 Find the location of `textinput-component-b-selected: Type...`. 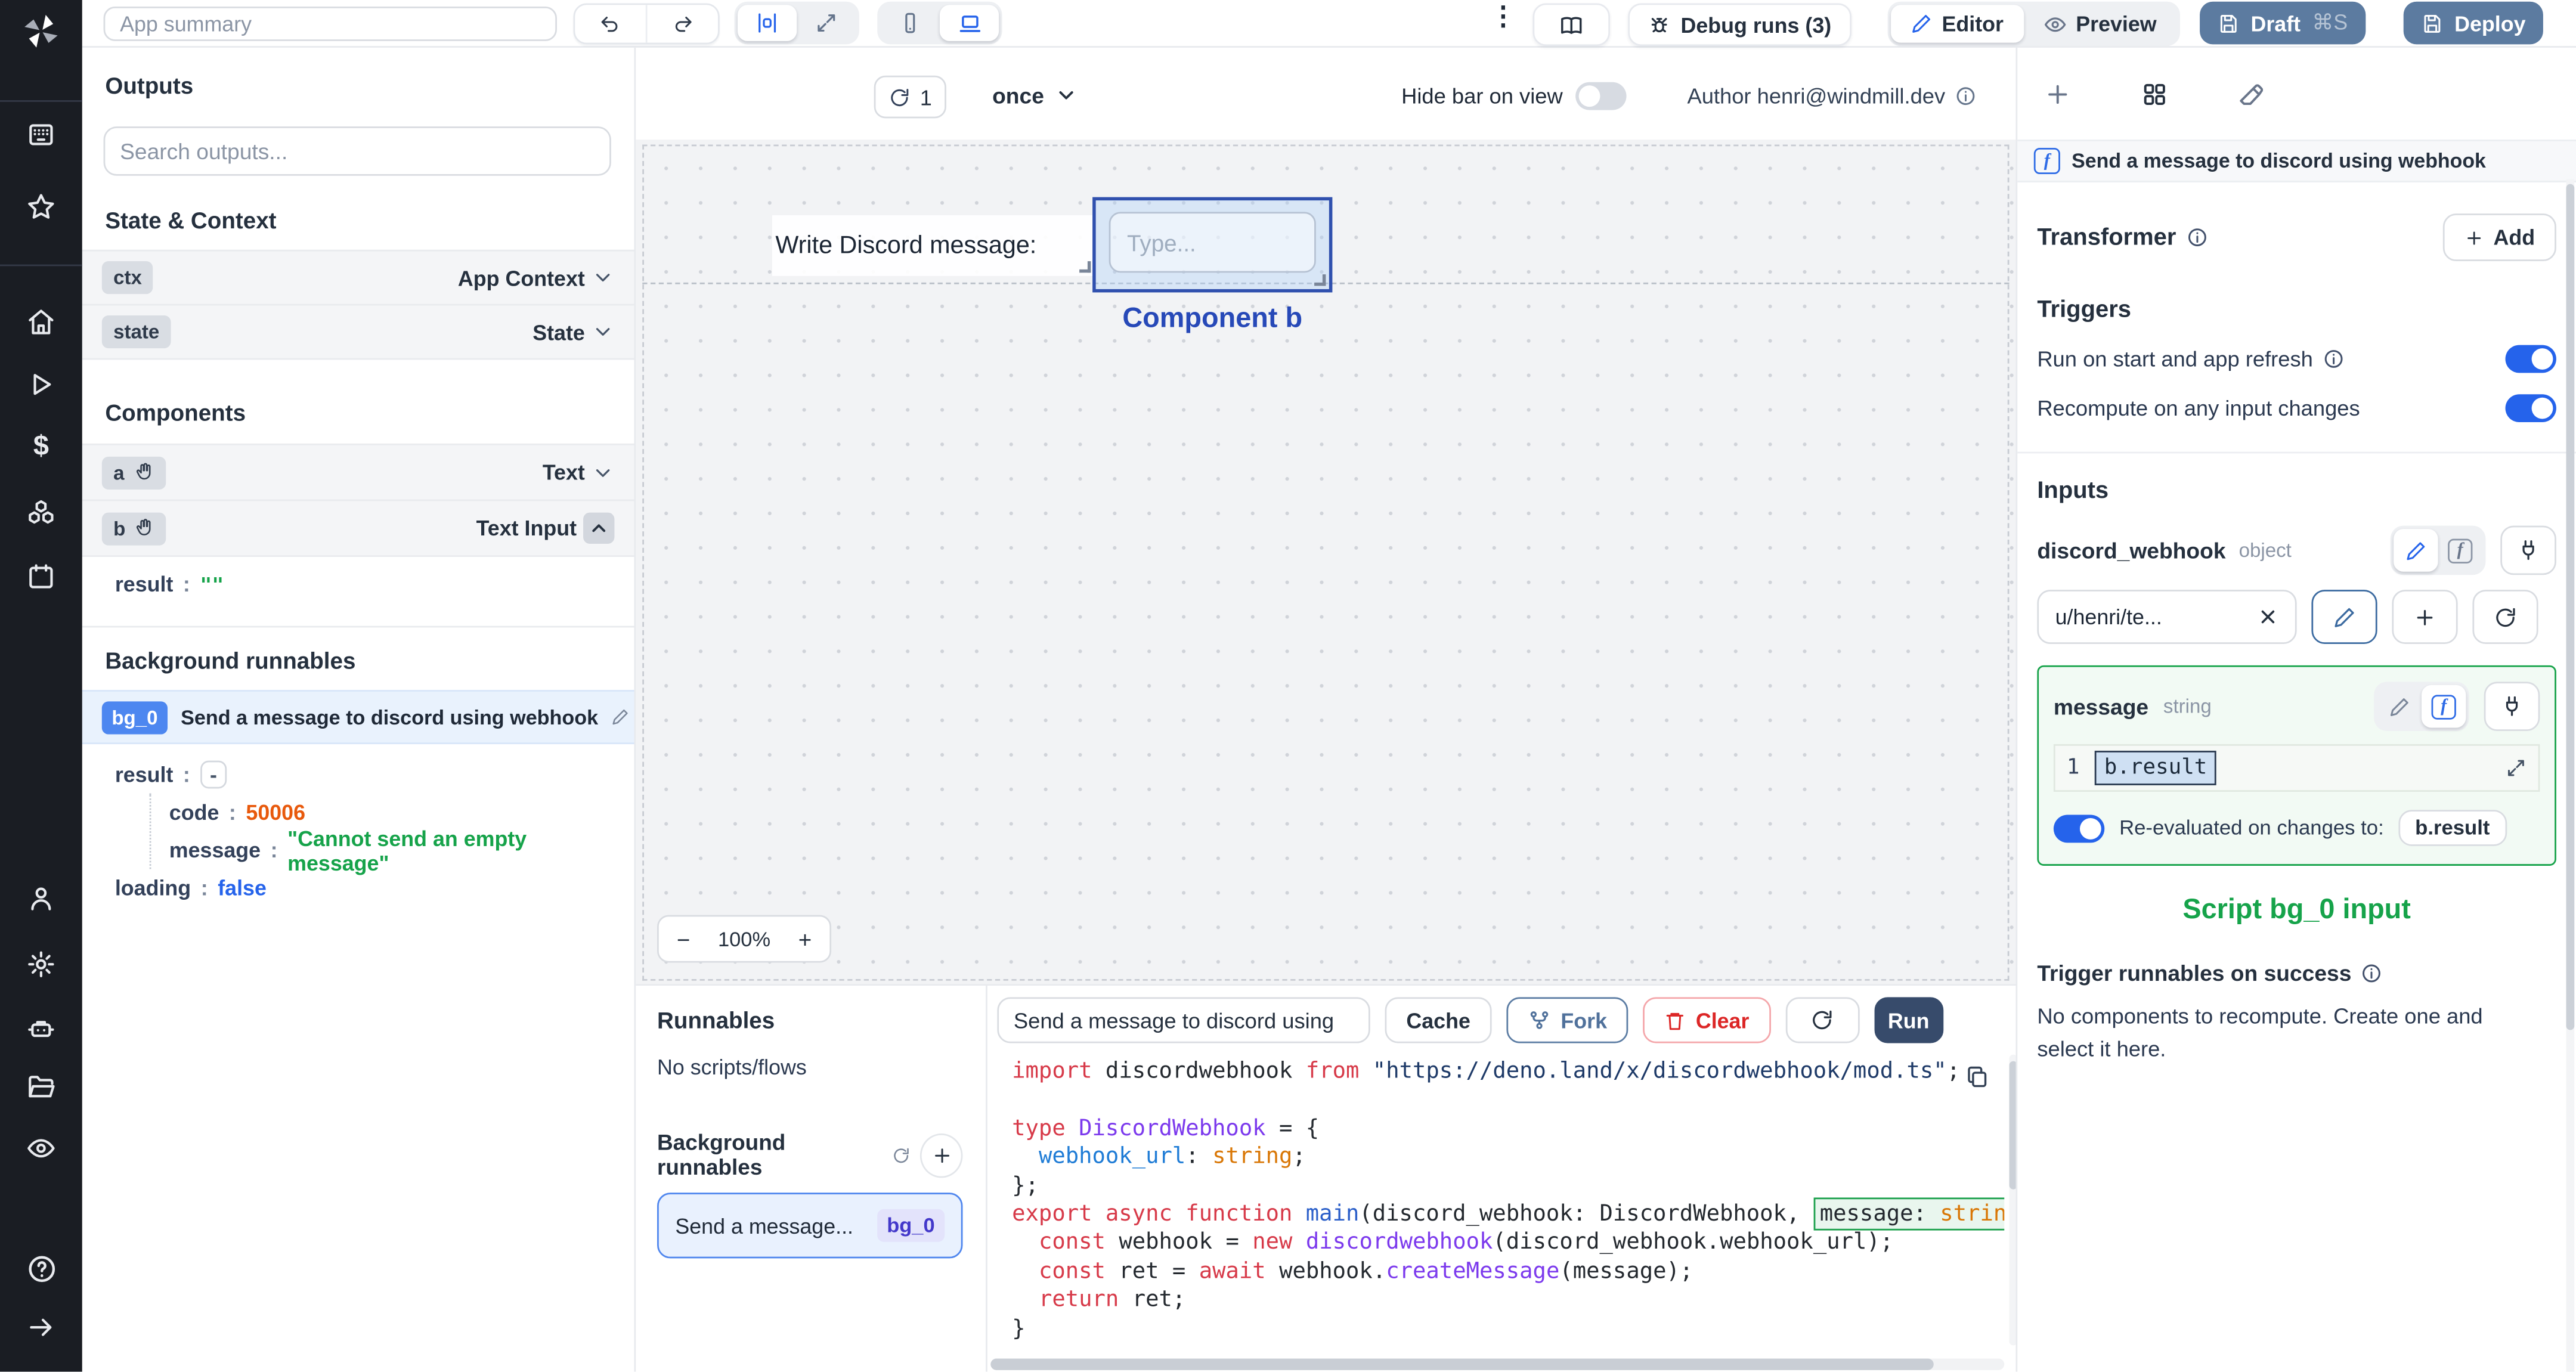

textinput-component-b-selected: Type... is located at coordinates (1212, 245).